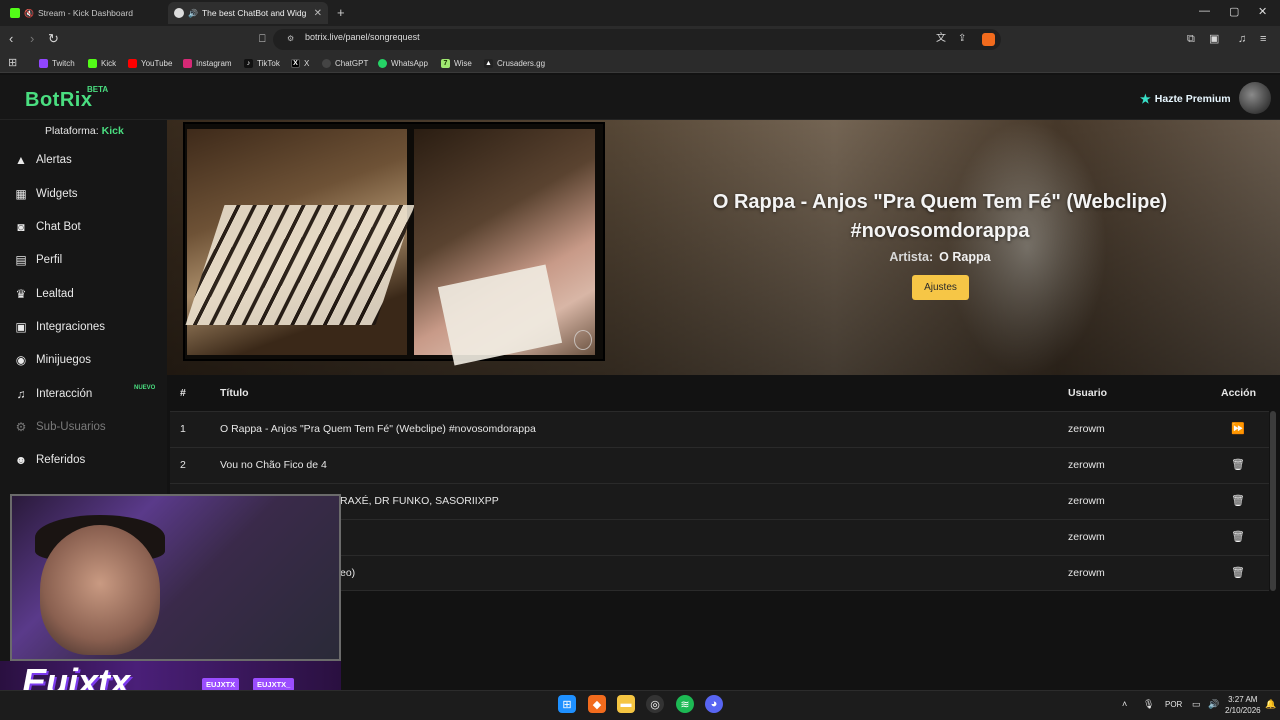 Image resolution: width=1280 pixels, height=720 pixels. I want to click on now-playing-artist: Artista: O Rappa, so click(940, 257).